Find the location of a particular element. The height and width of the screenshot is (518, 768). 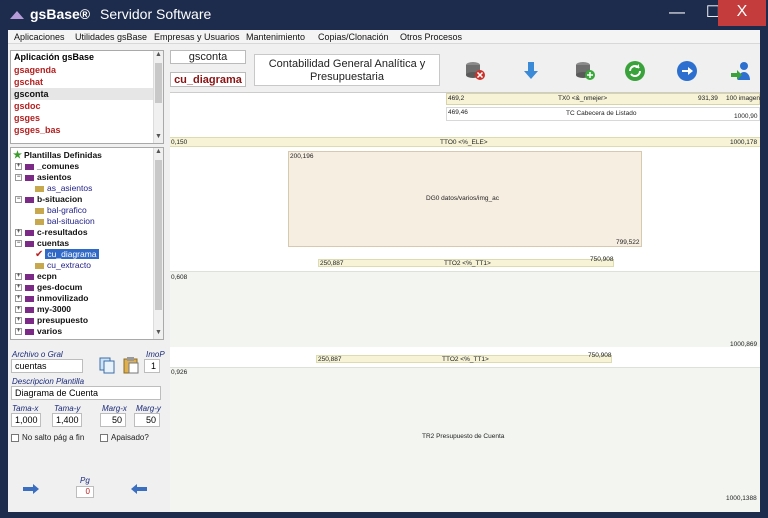

dg0-start: 200,196 is located at coordinates (302, 156).